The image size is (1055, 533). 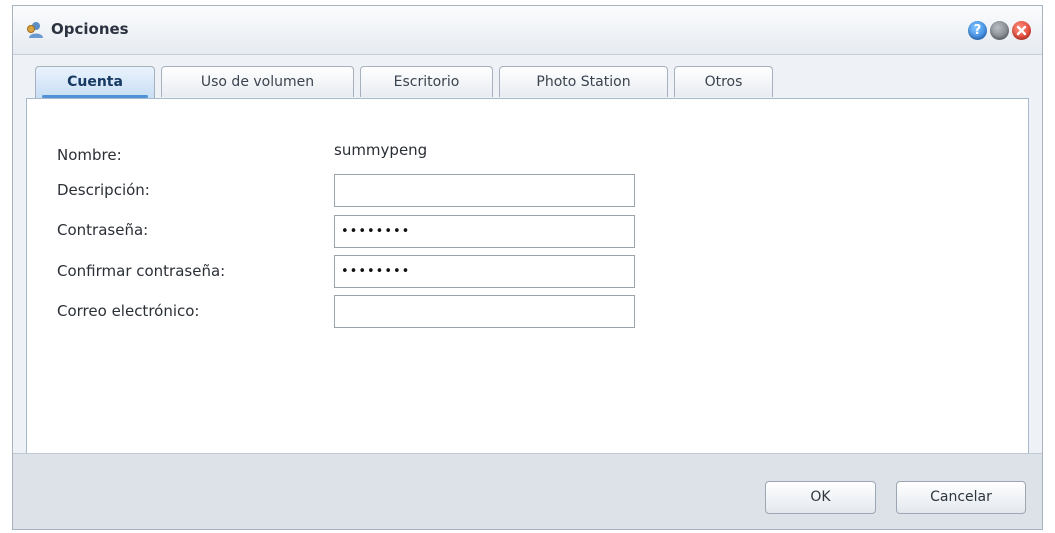 What do you see at coordinates (484, 311) in the screenshot?
I see `email-input` at bounding box center [484, 311].